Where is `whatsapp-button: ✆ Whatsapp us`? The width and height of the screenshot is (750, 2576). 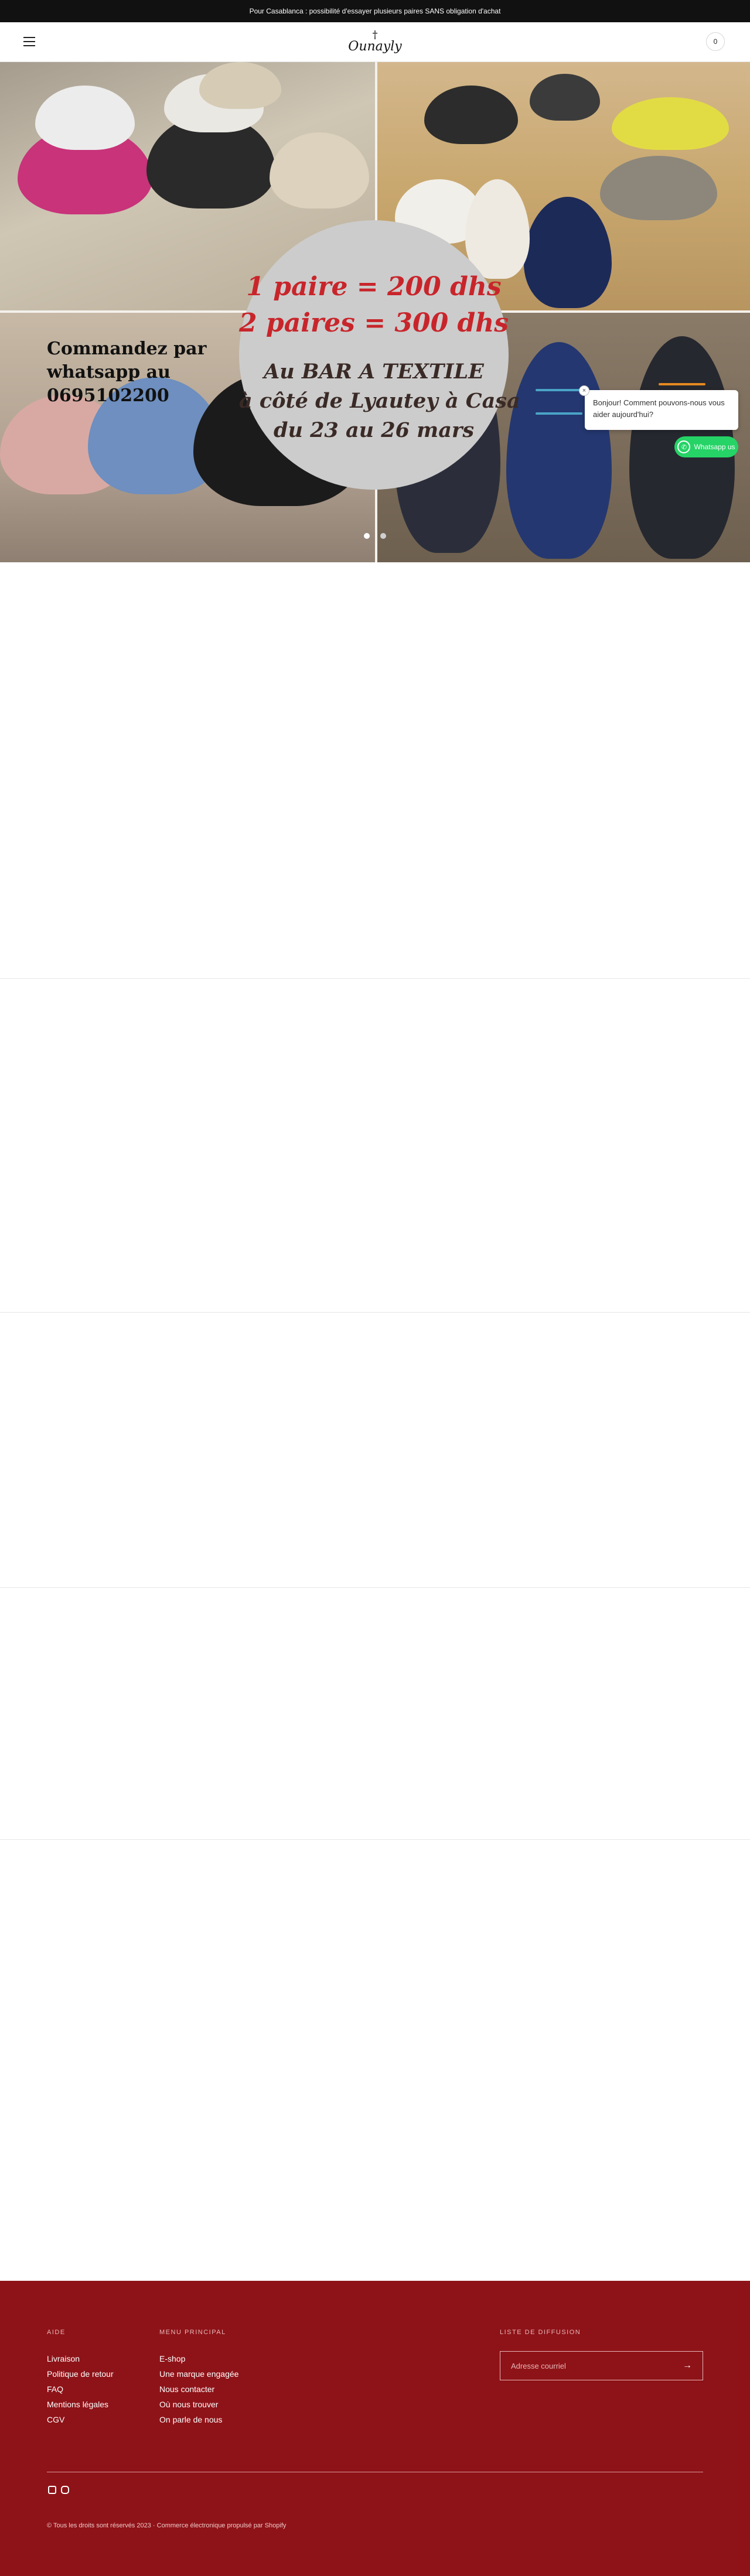
whatsapp-button: ✆ Whatsapp us is located at coordinates (706, 447).